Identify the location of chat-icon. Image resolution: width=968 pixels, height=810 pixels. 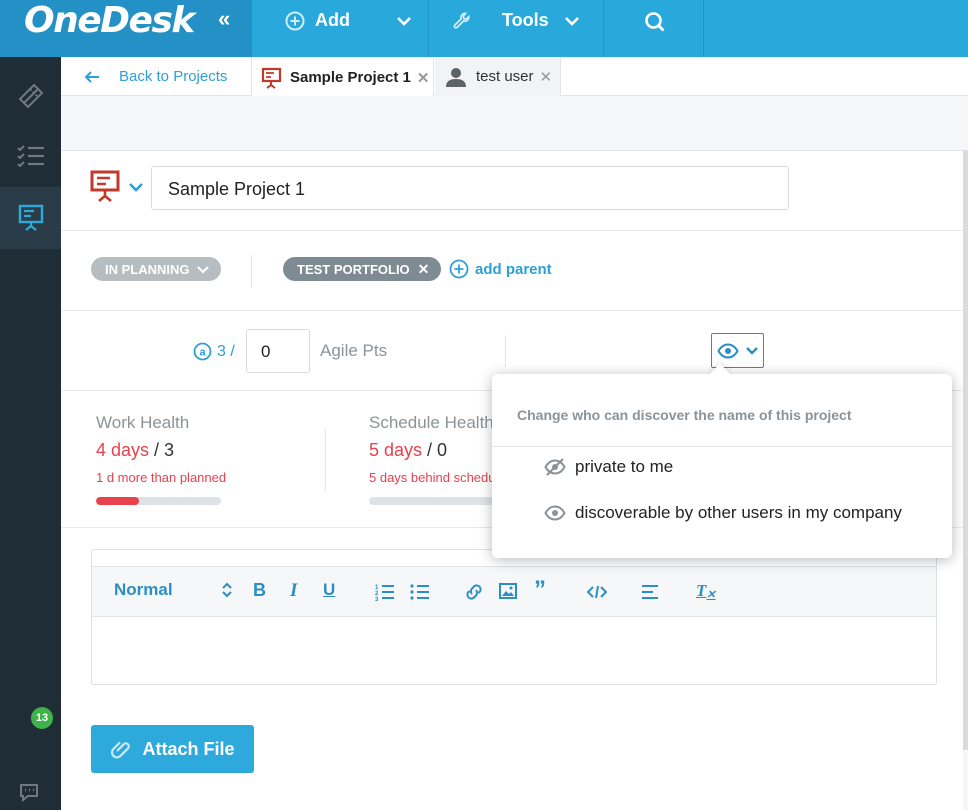
(28, 793).